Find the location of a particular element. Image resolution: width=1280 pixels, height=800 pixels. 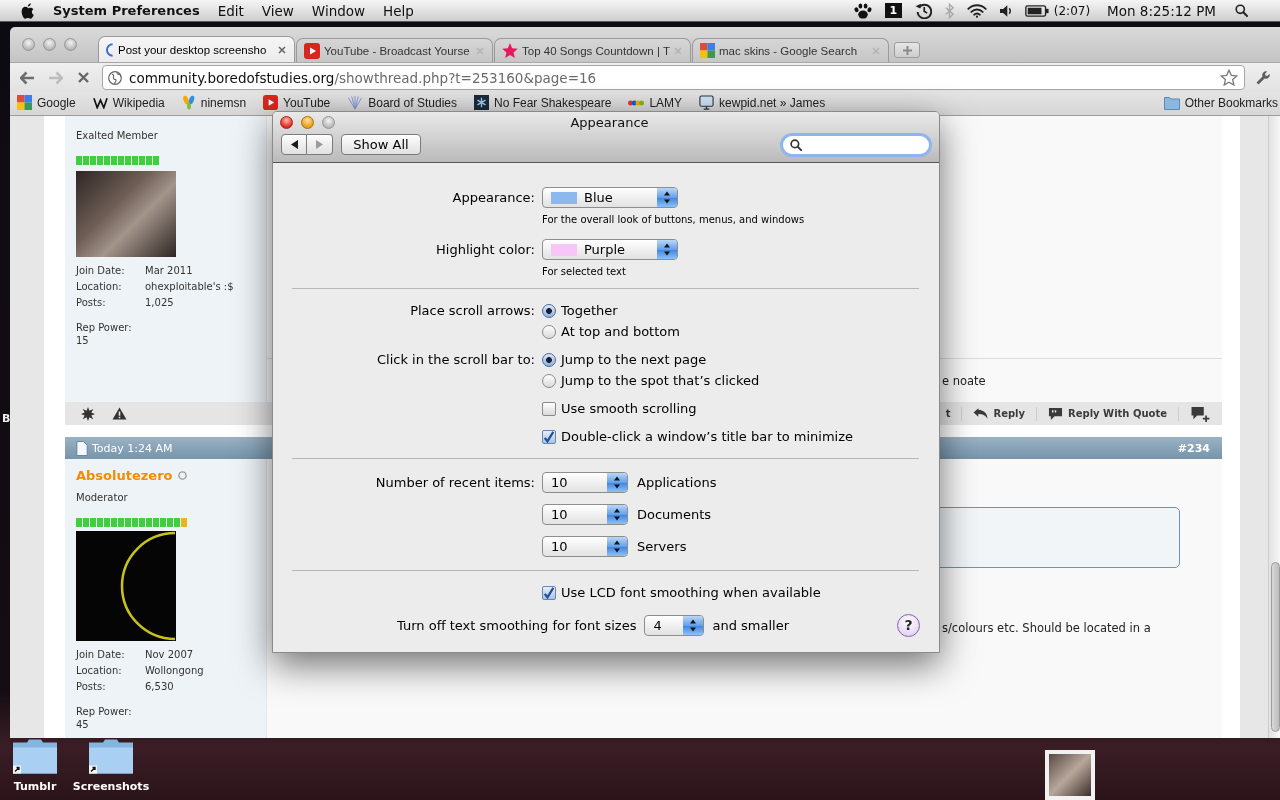

info-label: Location: is located at coordinates (99, 671).